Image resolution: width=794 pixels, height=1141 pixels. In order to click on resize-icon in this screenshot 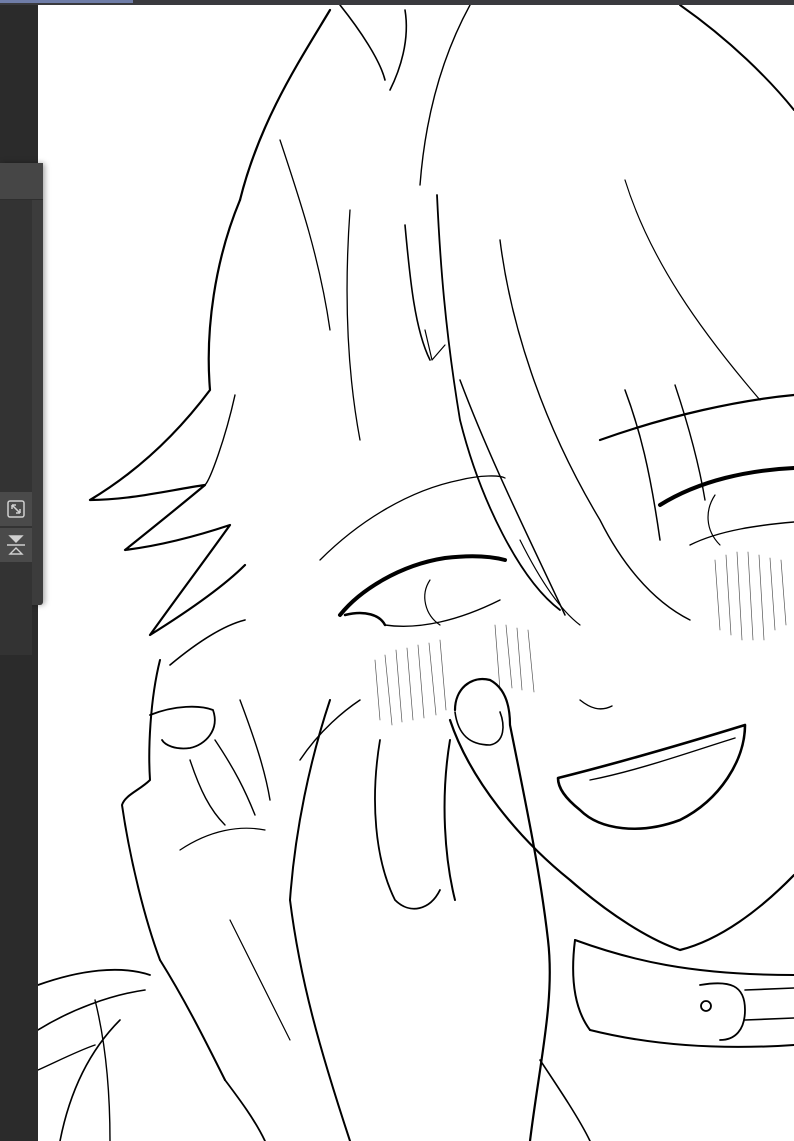, I will do `click(16, 509)`.